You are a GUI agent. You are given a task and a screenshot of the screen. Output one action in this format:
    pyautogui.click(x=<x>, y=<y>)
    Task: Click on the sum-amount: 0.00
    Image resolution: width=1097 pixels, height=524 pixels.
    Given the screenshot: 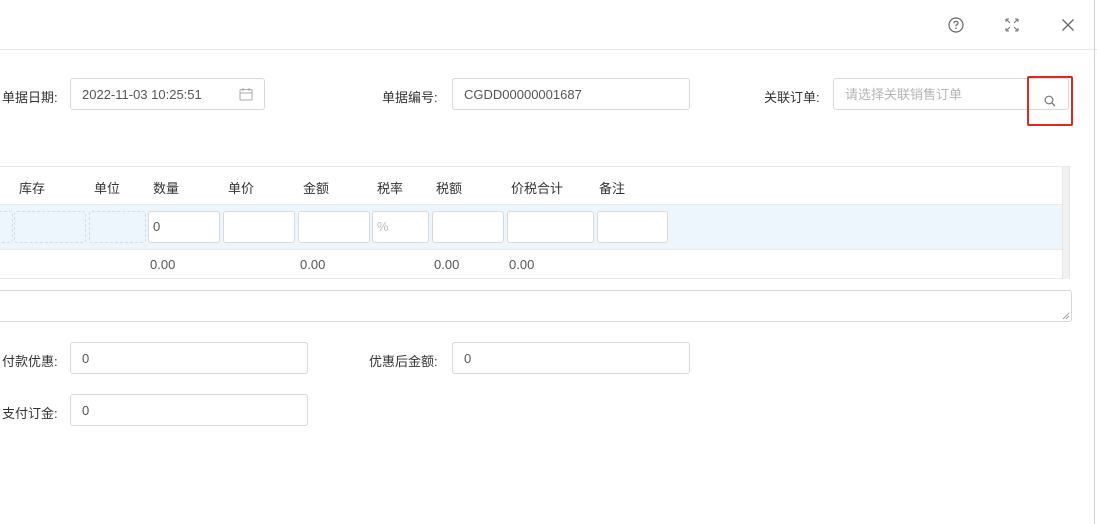 What is the action you would take?
    pyautogui.click(x=313, y=264)
    